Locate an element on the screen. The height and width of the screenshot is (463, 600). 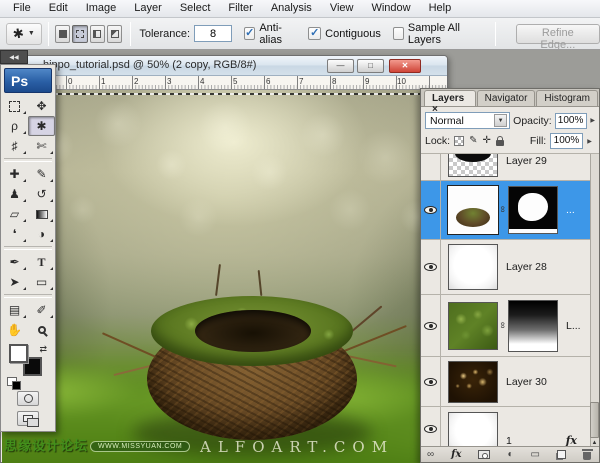
eyedropper-tool: ✐ is located at coordinates (41, 310).